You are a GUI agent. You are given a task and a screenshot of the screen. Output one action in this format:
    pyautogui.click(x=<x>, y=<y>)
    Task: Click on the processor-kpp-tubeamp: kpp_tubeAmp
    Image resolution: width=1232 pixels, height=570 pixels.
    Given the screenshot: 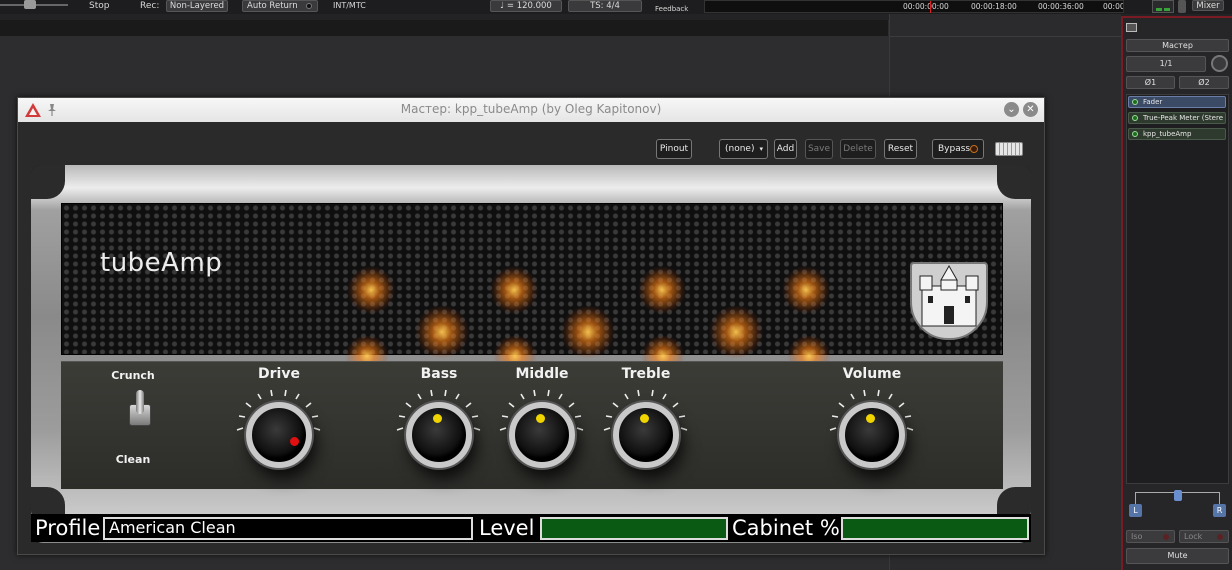 What is the action you would take?
    pyautogui.click(x=1177, y=134)
    